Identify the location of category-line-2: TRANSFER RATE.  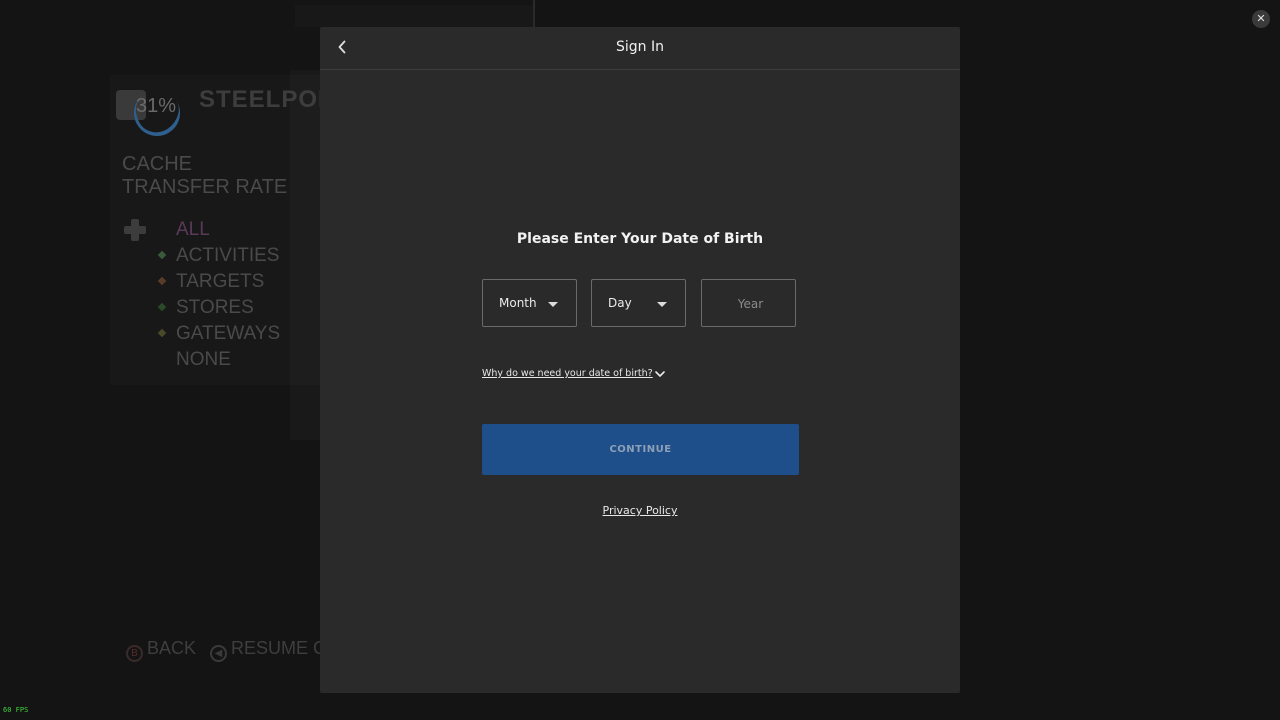
(205, 187).